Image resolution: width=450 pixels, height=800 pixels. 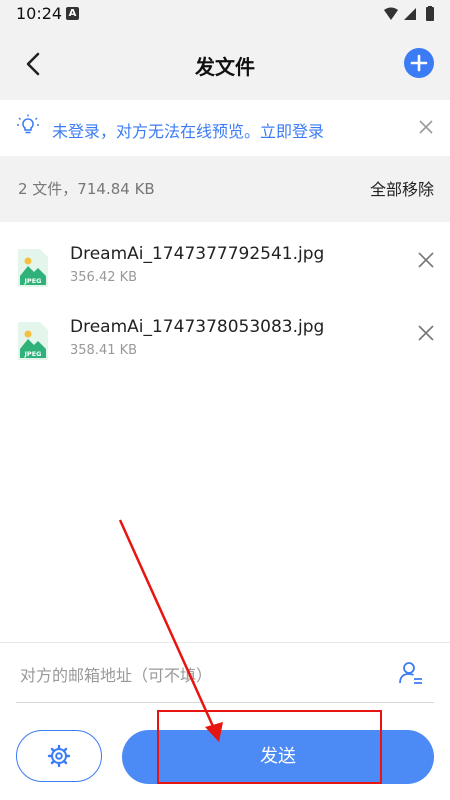 I want to click on file-item: JPEG DreamAi_1747377792541.jpg 356.42 KB, so click(x=225, y=276).